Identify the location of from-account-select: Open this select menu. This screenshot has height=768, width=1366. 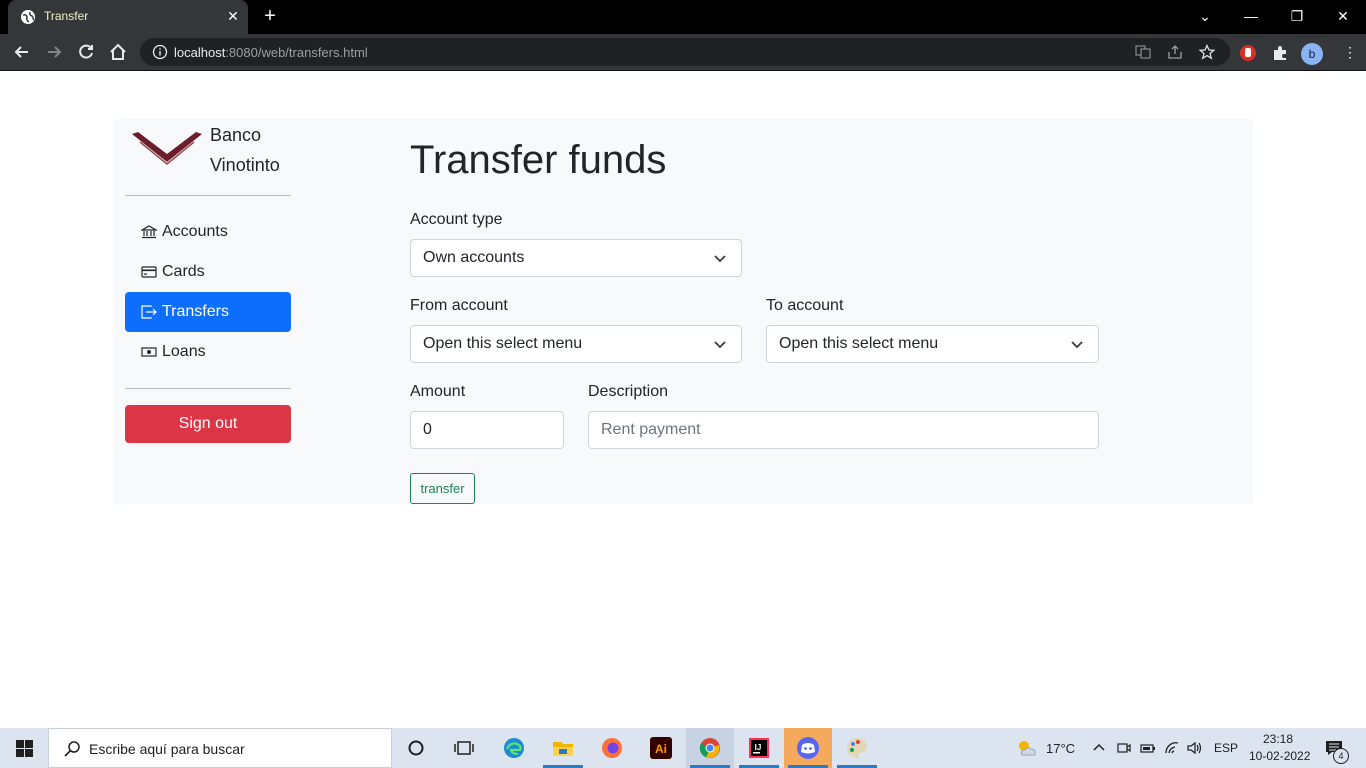
(576, 344).